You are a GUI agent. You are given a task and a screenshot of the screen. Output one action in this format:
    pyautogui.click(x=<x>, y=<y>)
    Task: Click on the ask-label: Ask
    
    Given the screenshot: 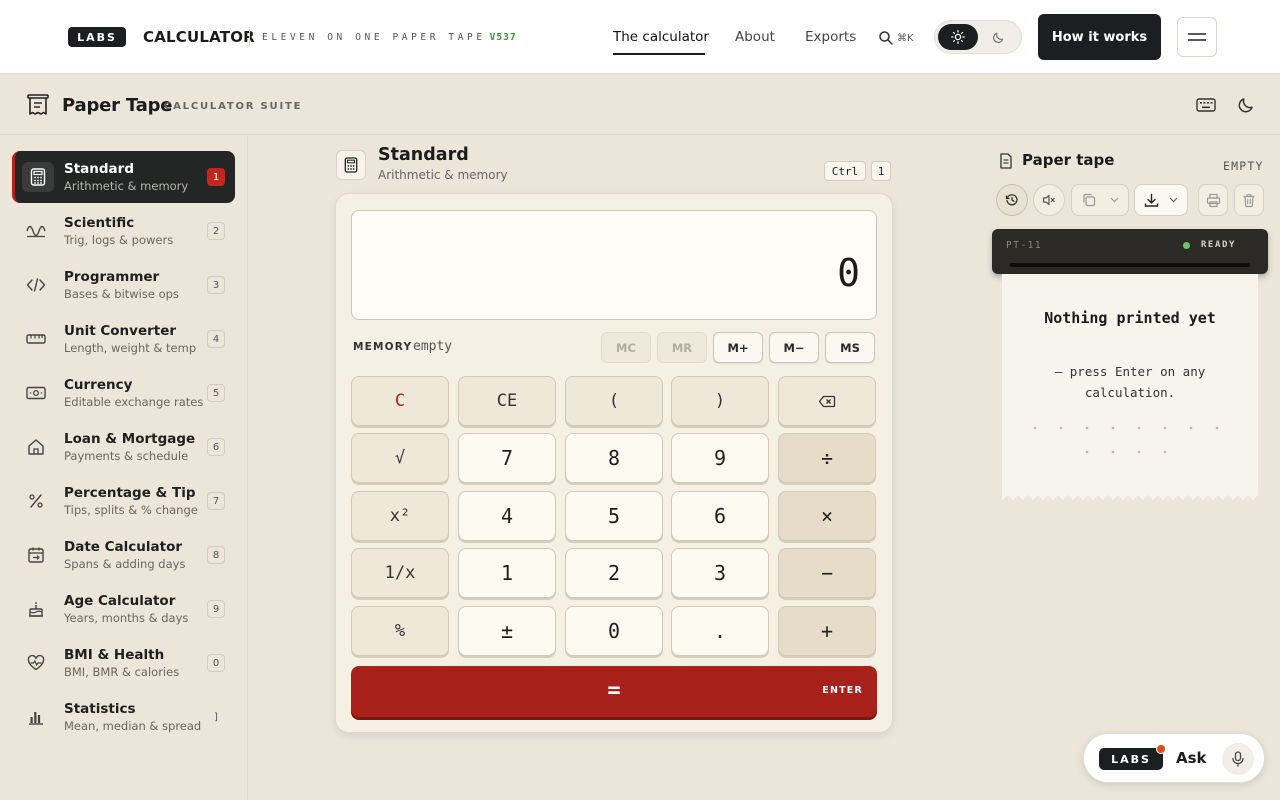 What is the action you would take?
    pyautogui.click(x=1191, y=758)
    